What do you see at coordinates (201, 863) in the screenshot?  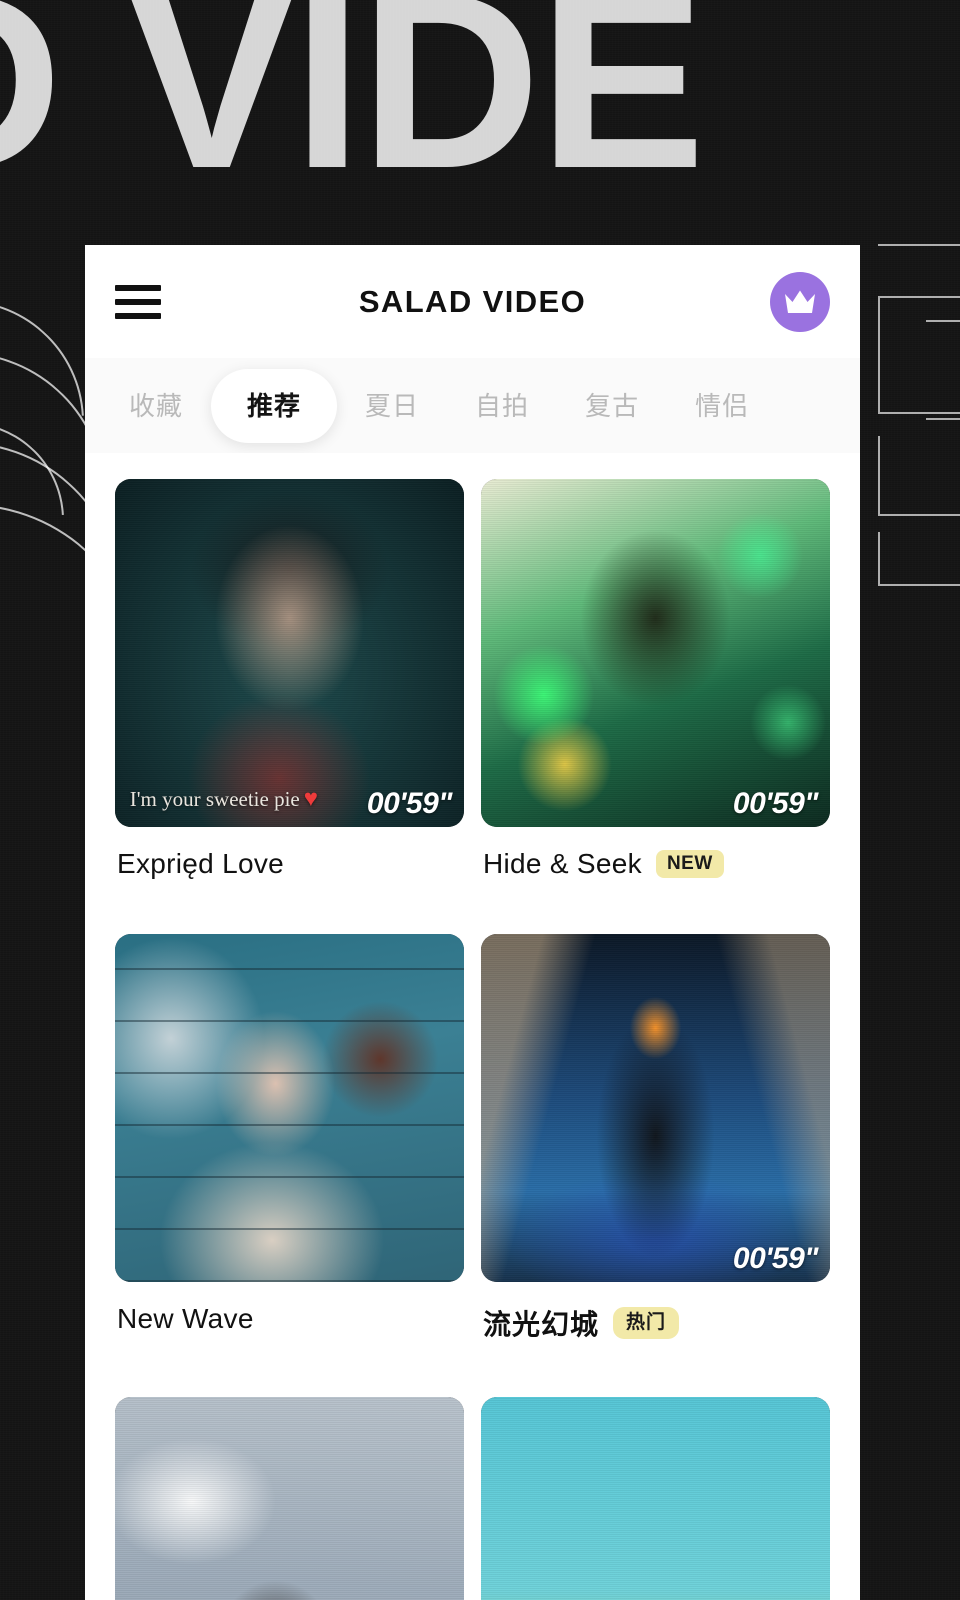 I see `video-title: Exprięd Love` at bounding box center [201, 863].